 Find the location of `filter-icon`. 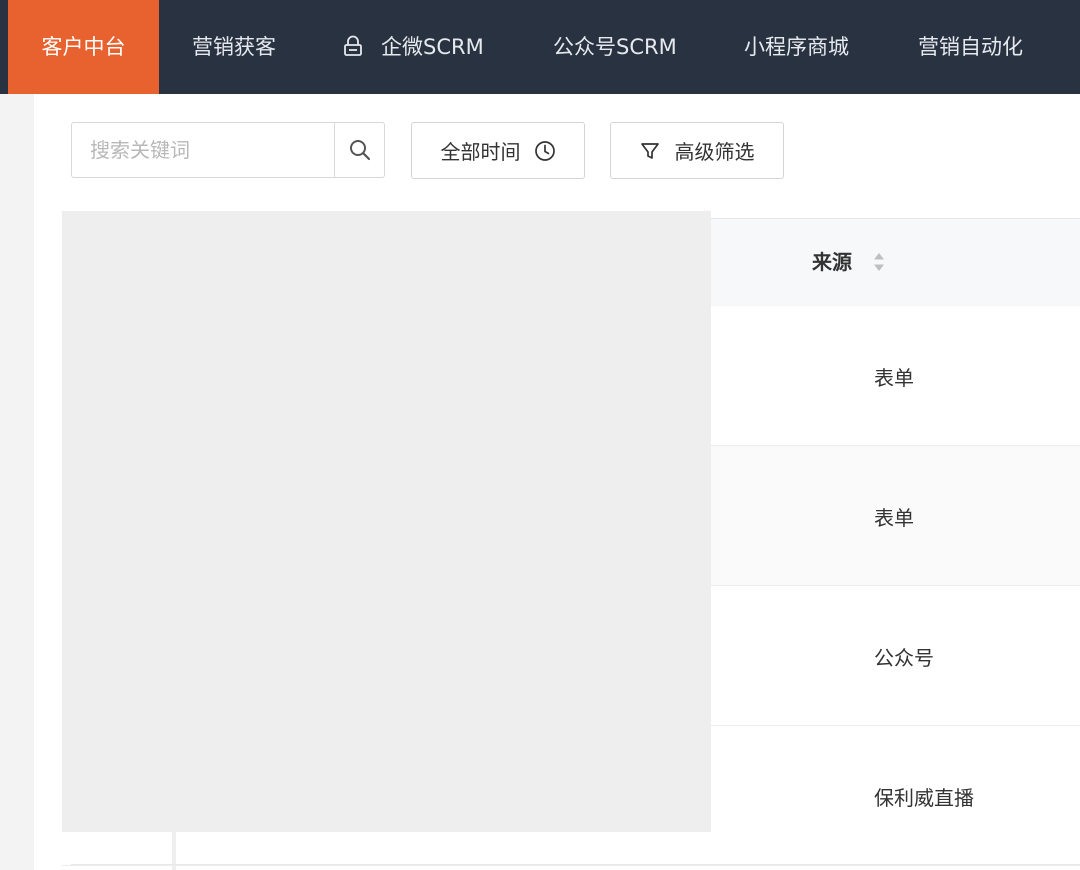

filter-icon is located at coordinates (650, 151).